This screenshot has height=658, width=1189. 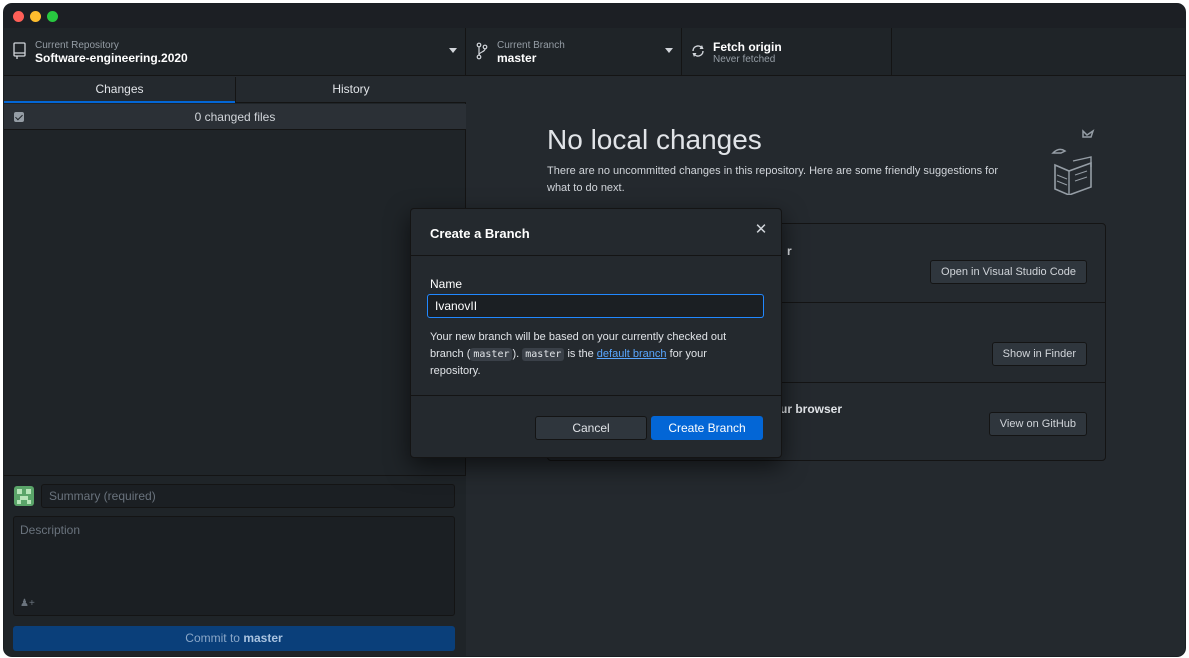 I want to click on suggestion-title: r, so click(x=789, y=251).